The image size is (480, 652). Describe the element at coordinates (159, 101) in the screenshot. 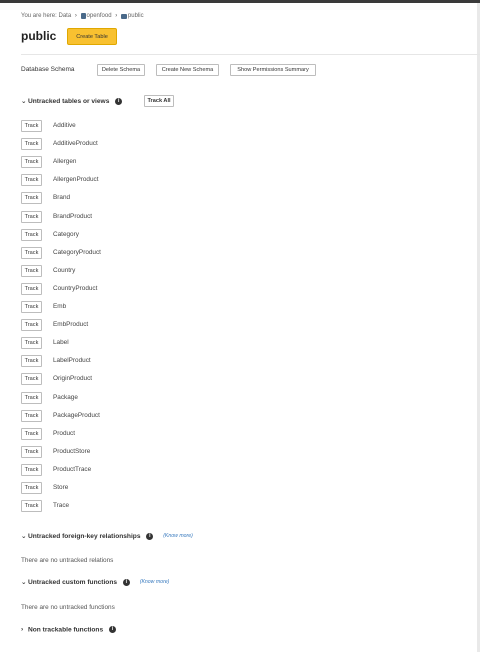

I see `track-all-button: Track All` at that location.